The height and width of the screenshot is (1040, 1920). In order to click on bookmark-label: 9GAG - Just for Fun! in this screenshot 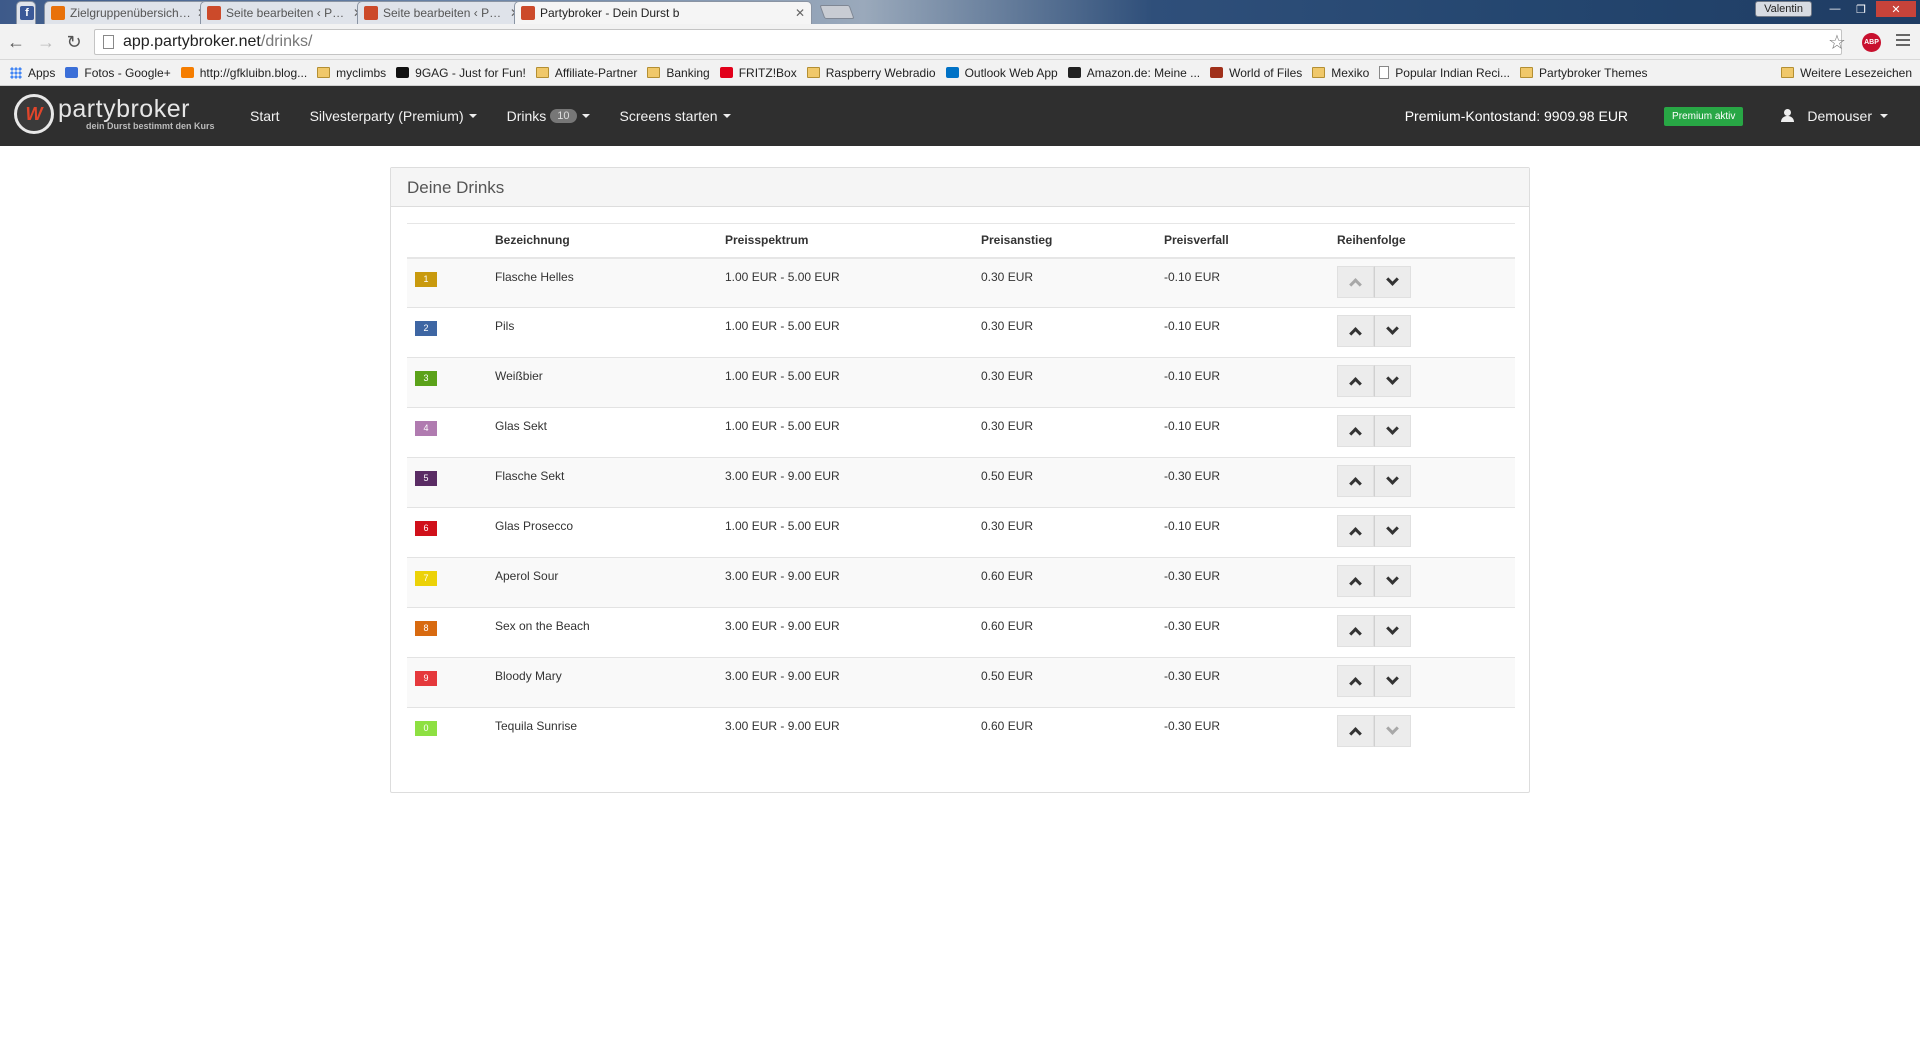, I will do `click(470, 72)`.